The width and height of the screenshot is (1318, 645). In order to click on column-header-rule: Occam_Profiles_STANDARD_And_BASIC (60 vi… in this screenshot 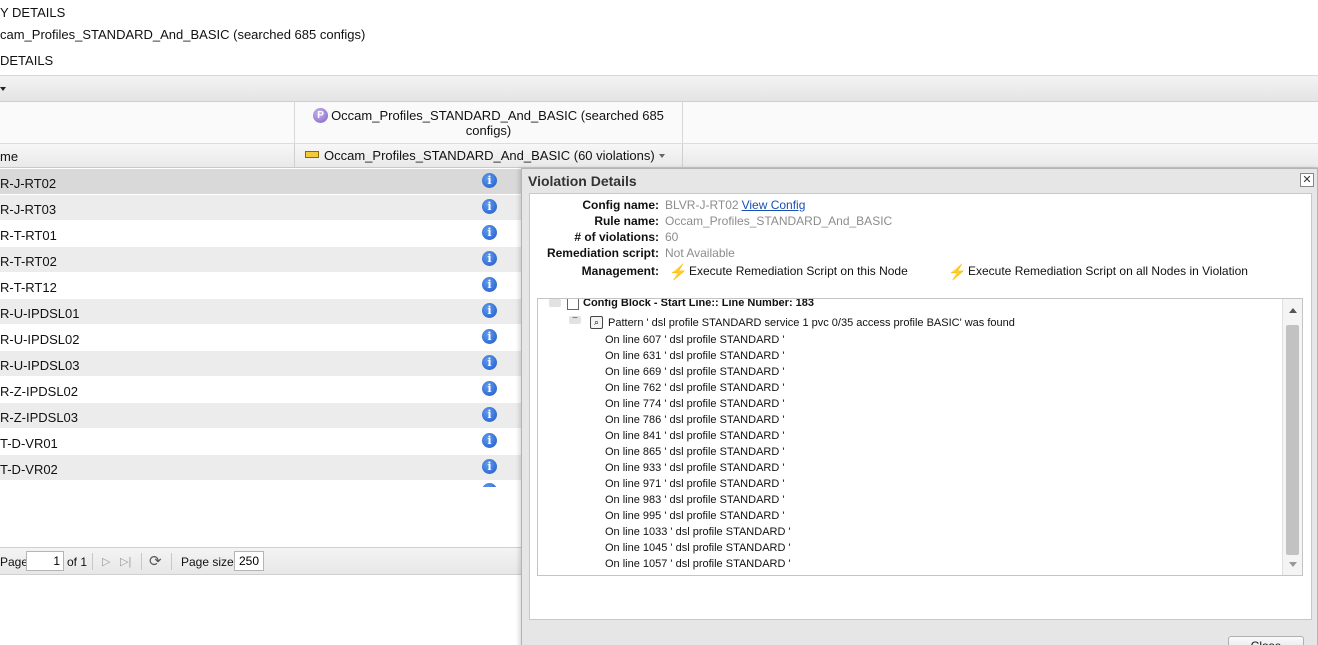, I will do `click(488, 156)`.